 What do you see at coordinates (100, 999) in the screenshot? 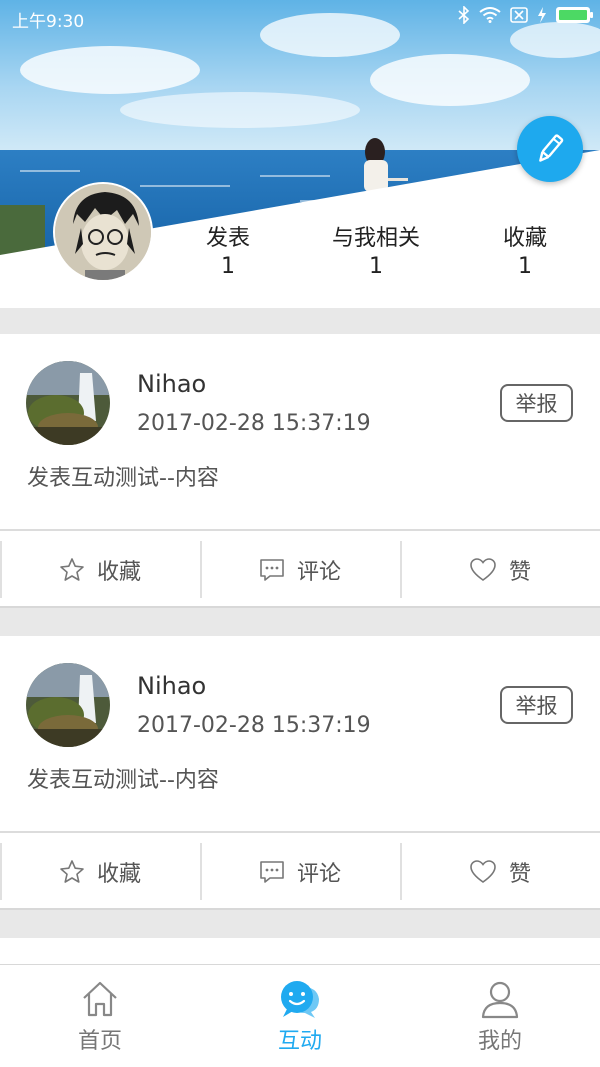
I see `home-icon` at bounding box center [100, 999].